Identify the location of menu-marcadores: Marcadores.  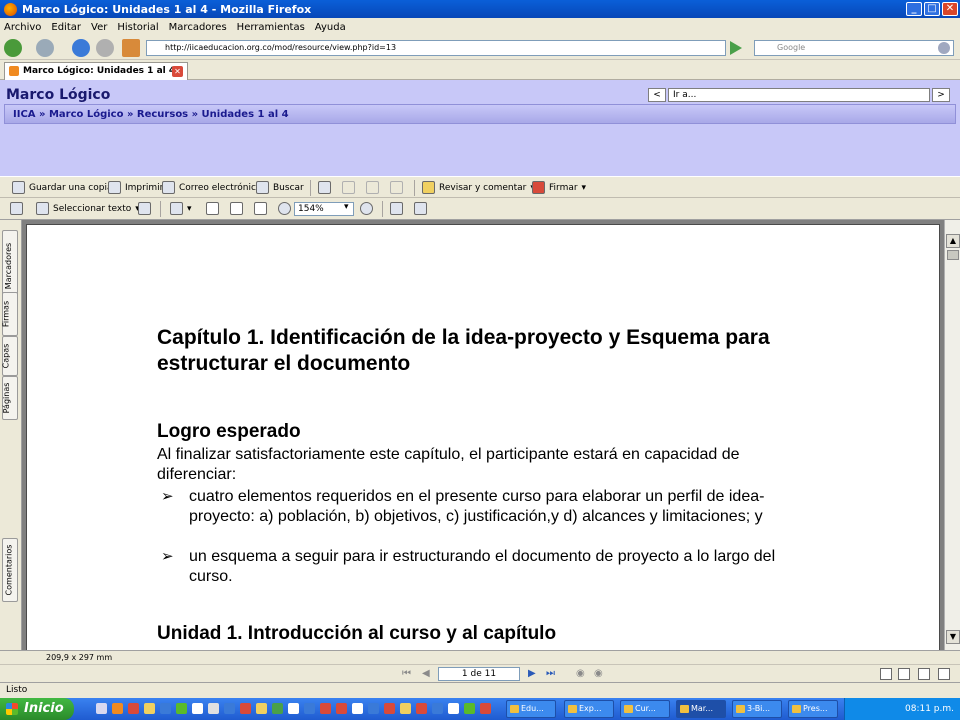
(198, 27).